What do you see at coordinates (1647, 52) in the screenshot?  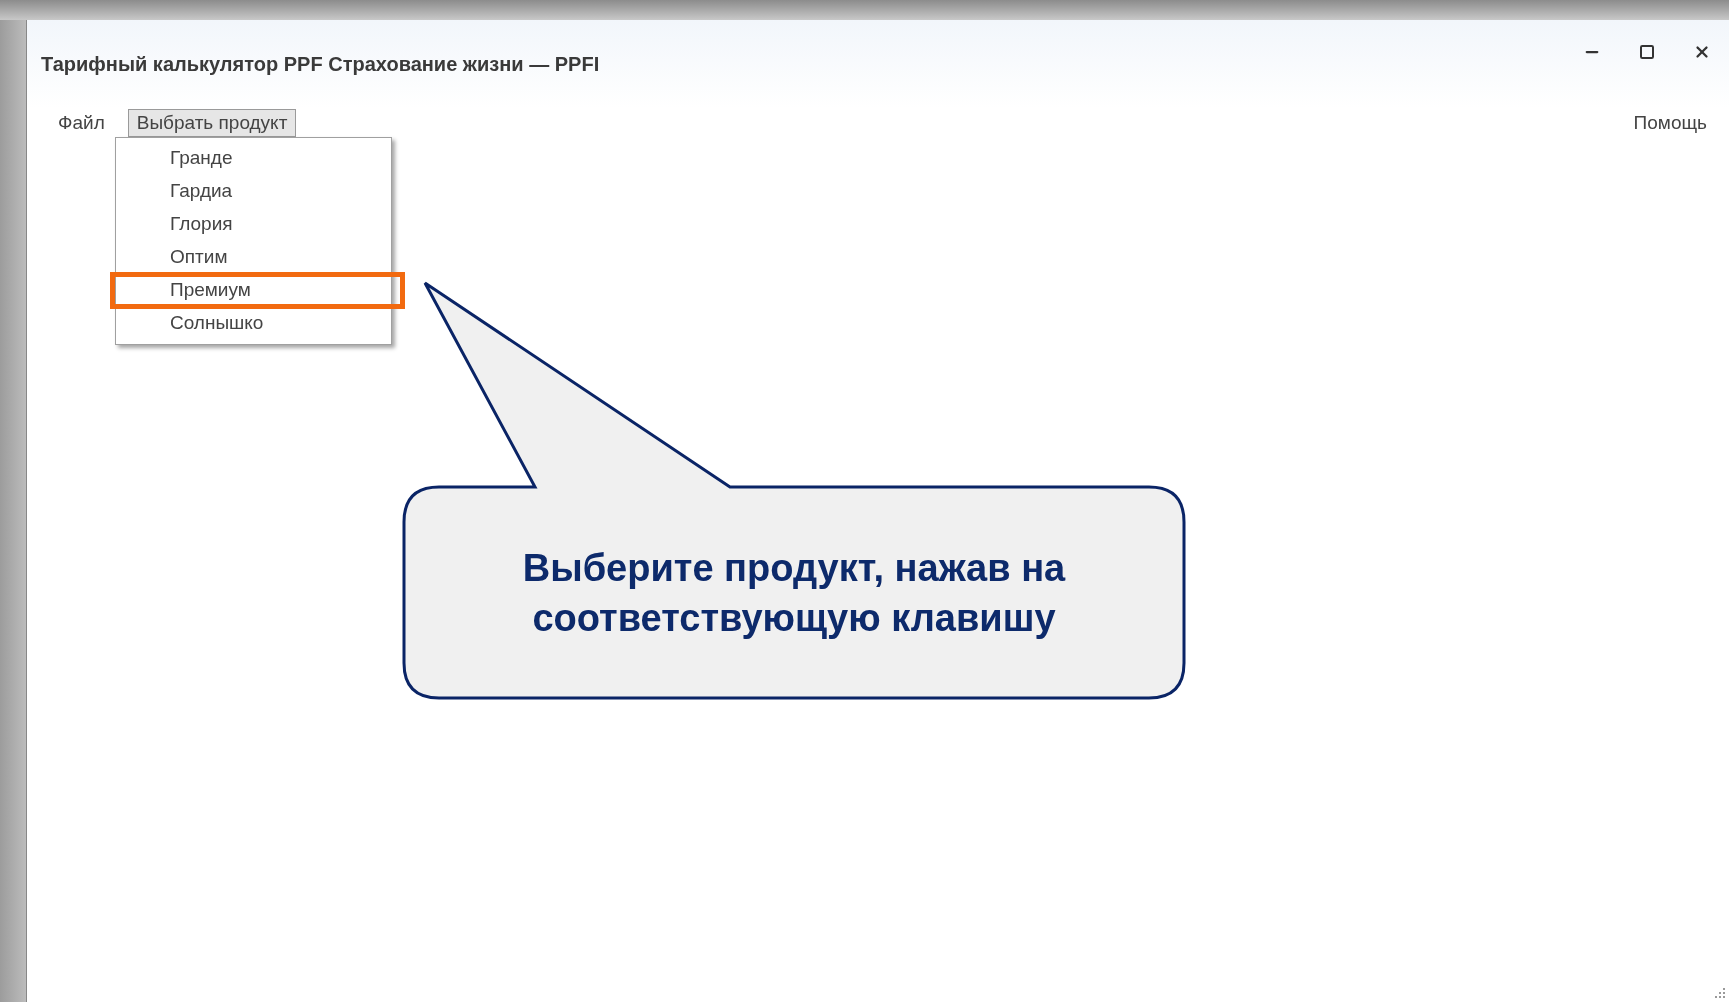 I see `maximize-icon` at bounding box center [1647, 52].